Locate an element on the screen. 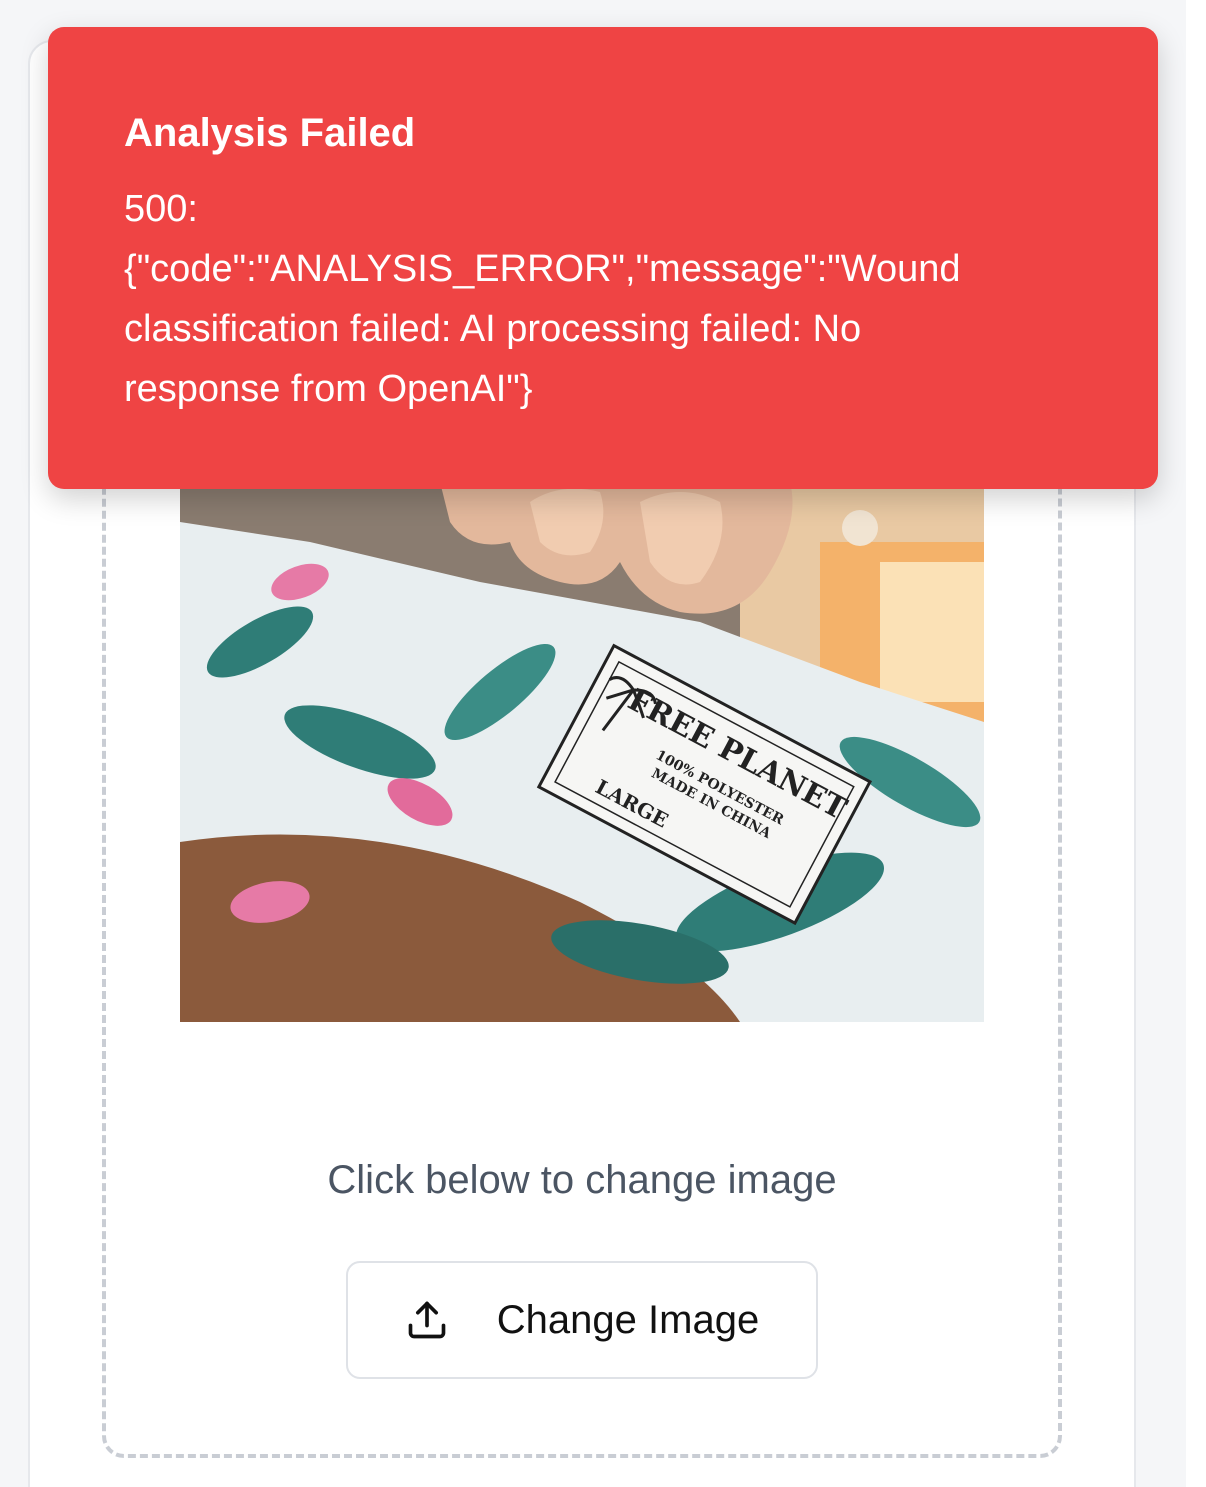 The height and width of the screenshot is (1487, 1206). scroll-gutter is located at coordinates (1196, 743).